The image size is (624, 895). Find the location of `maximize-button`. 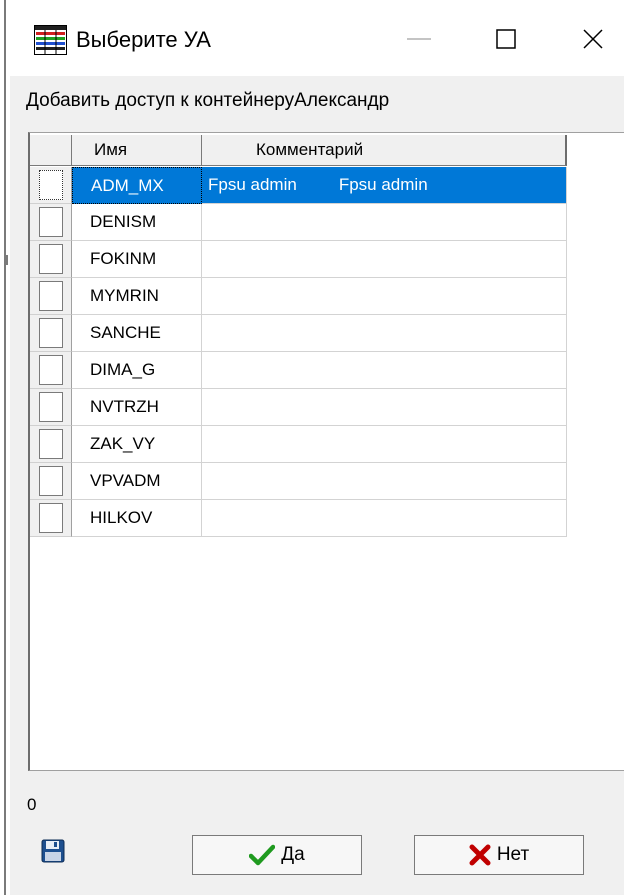

maximize-button is located at coordinates (506, 39).